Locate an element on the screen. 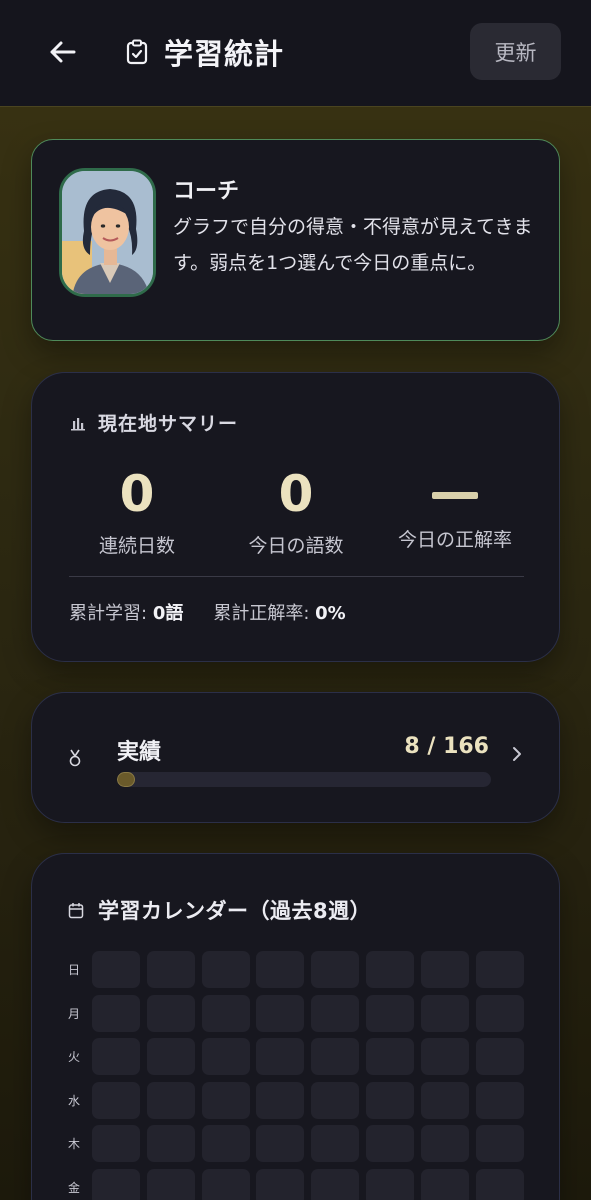 This screenshot has width=591, height=1200. total-words: 累計学習: 0語 is located at coordinates (126, 613).